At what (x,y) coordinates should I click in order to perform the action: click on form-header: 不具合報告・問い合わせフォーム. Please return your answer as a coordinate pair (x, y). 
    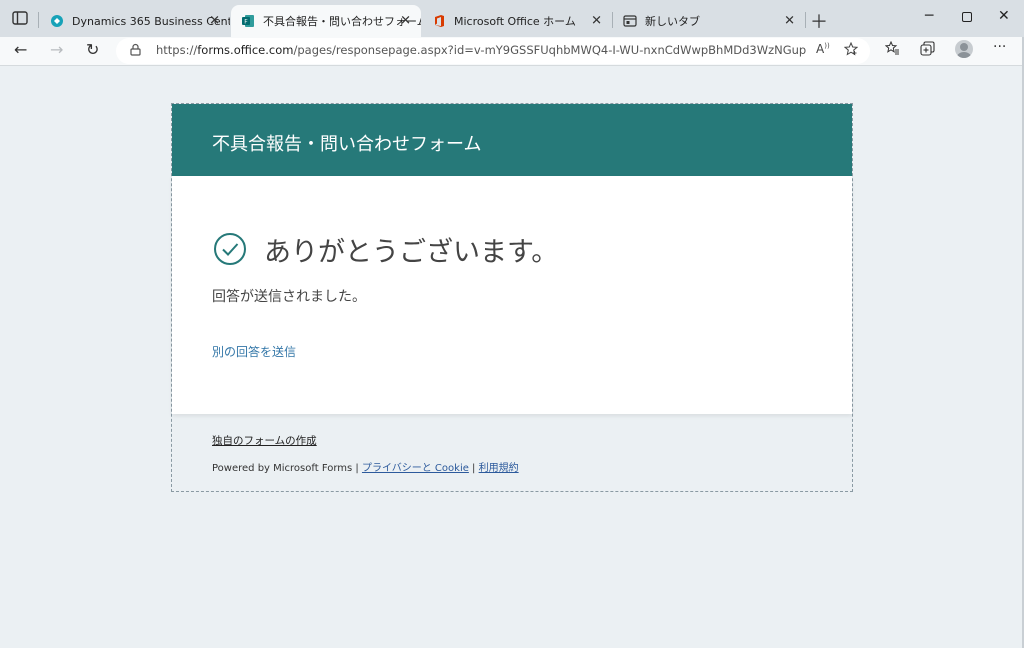
    Looking at the image, I should click on (512, 140).